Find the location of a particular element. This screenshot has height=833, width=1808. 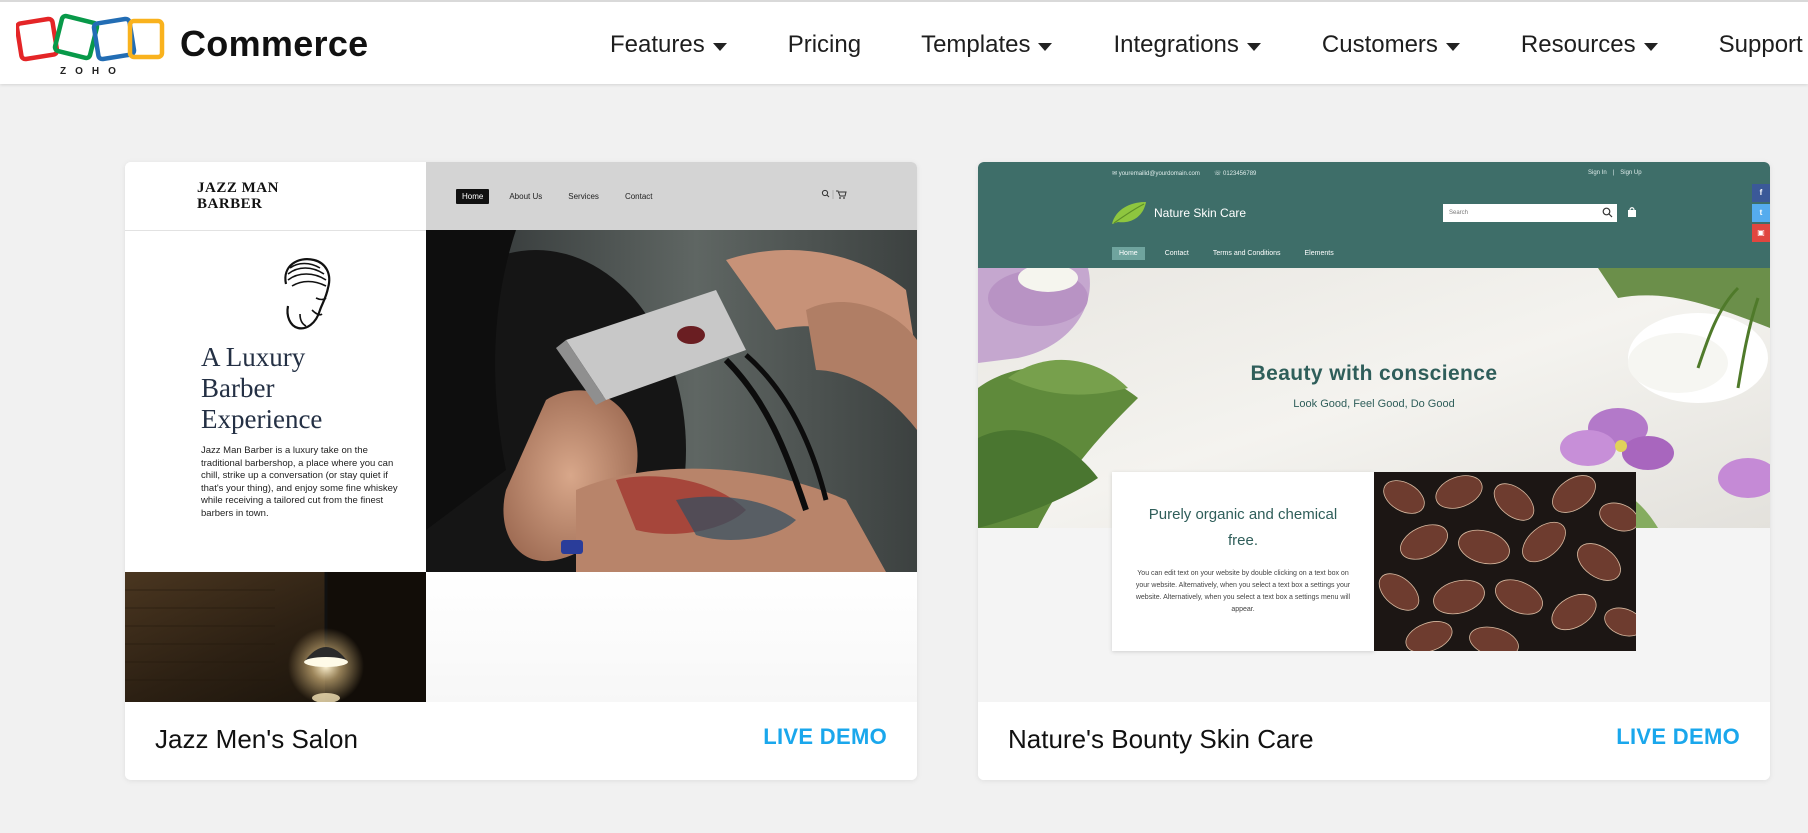

nav-templates: Templates is located at coordinates (987, 45).